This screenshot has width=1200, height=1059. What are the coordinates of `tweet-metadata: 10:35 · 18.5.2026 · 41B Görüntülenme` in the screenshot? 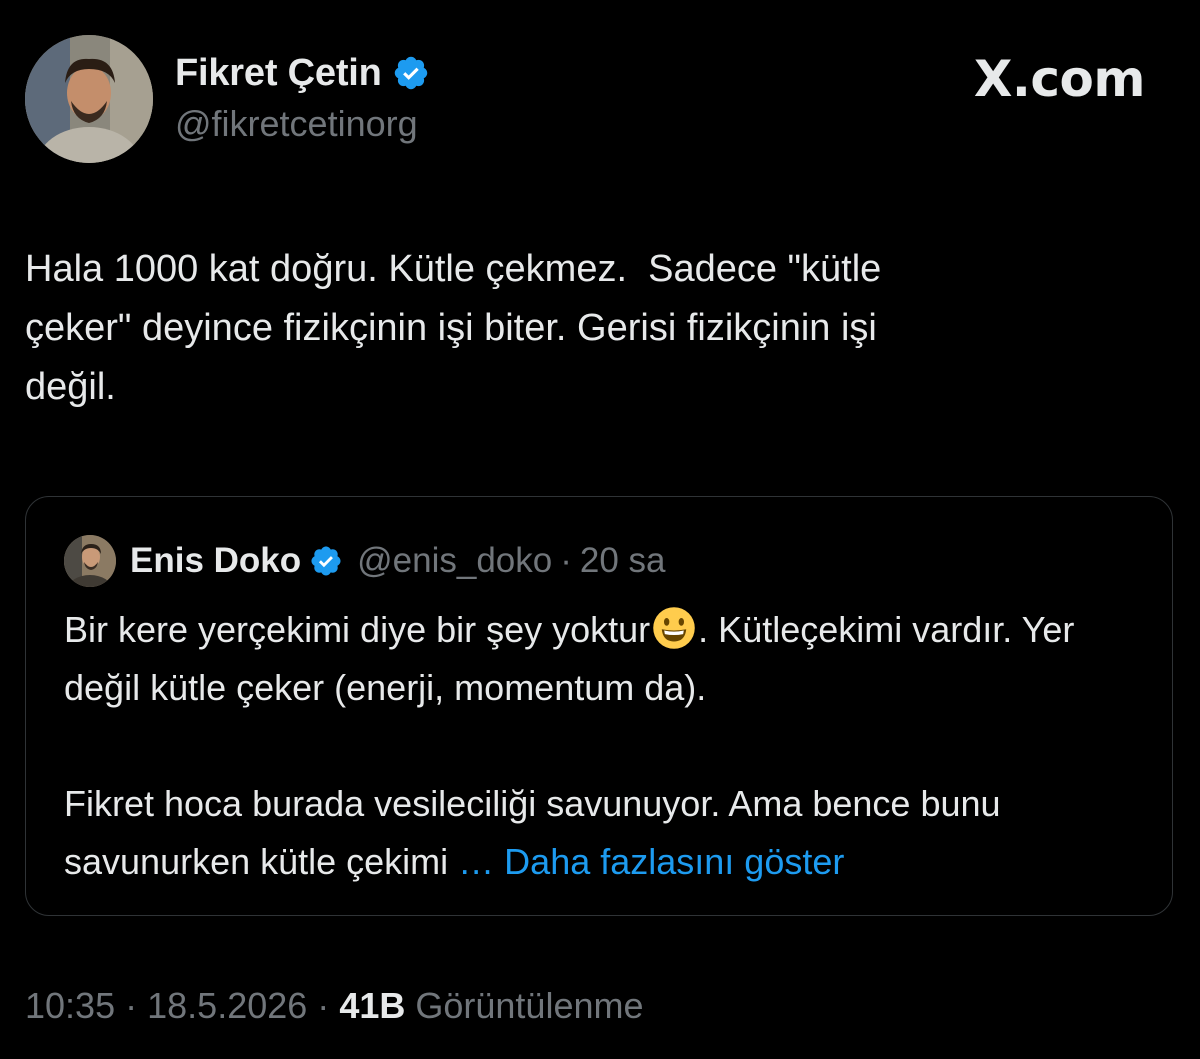 It's located at (334, 1006).